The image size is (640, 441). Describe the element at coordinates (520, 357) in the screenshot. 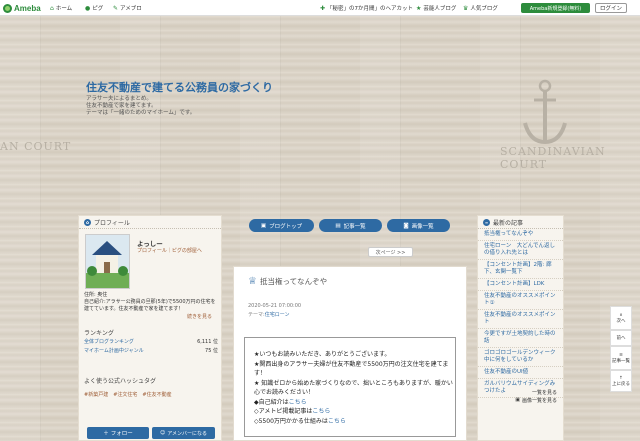

I see `recent-item: ゴロゴロゴールデンウィーク中に何をしているか` at that location.